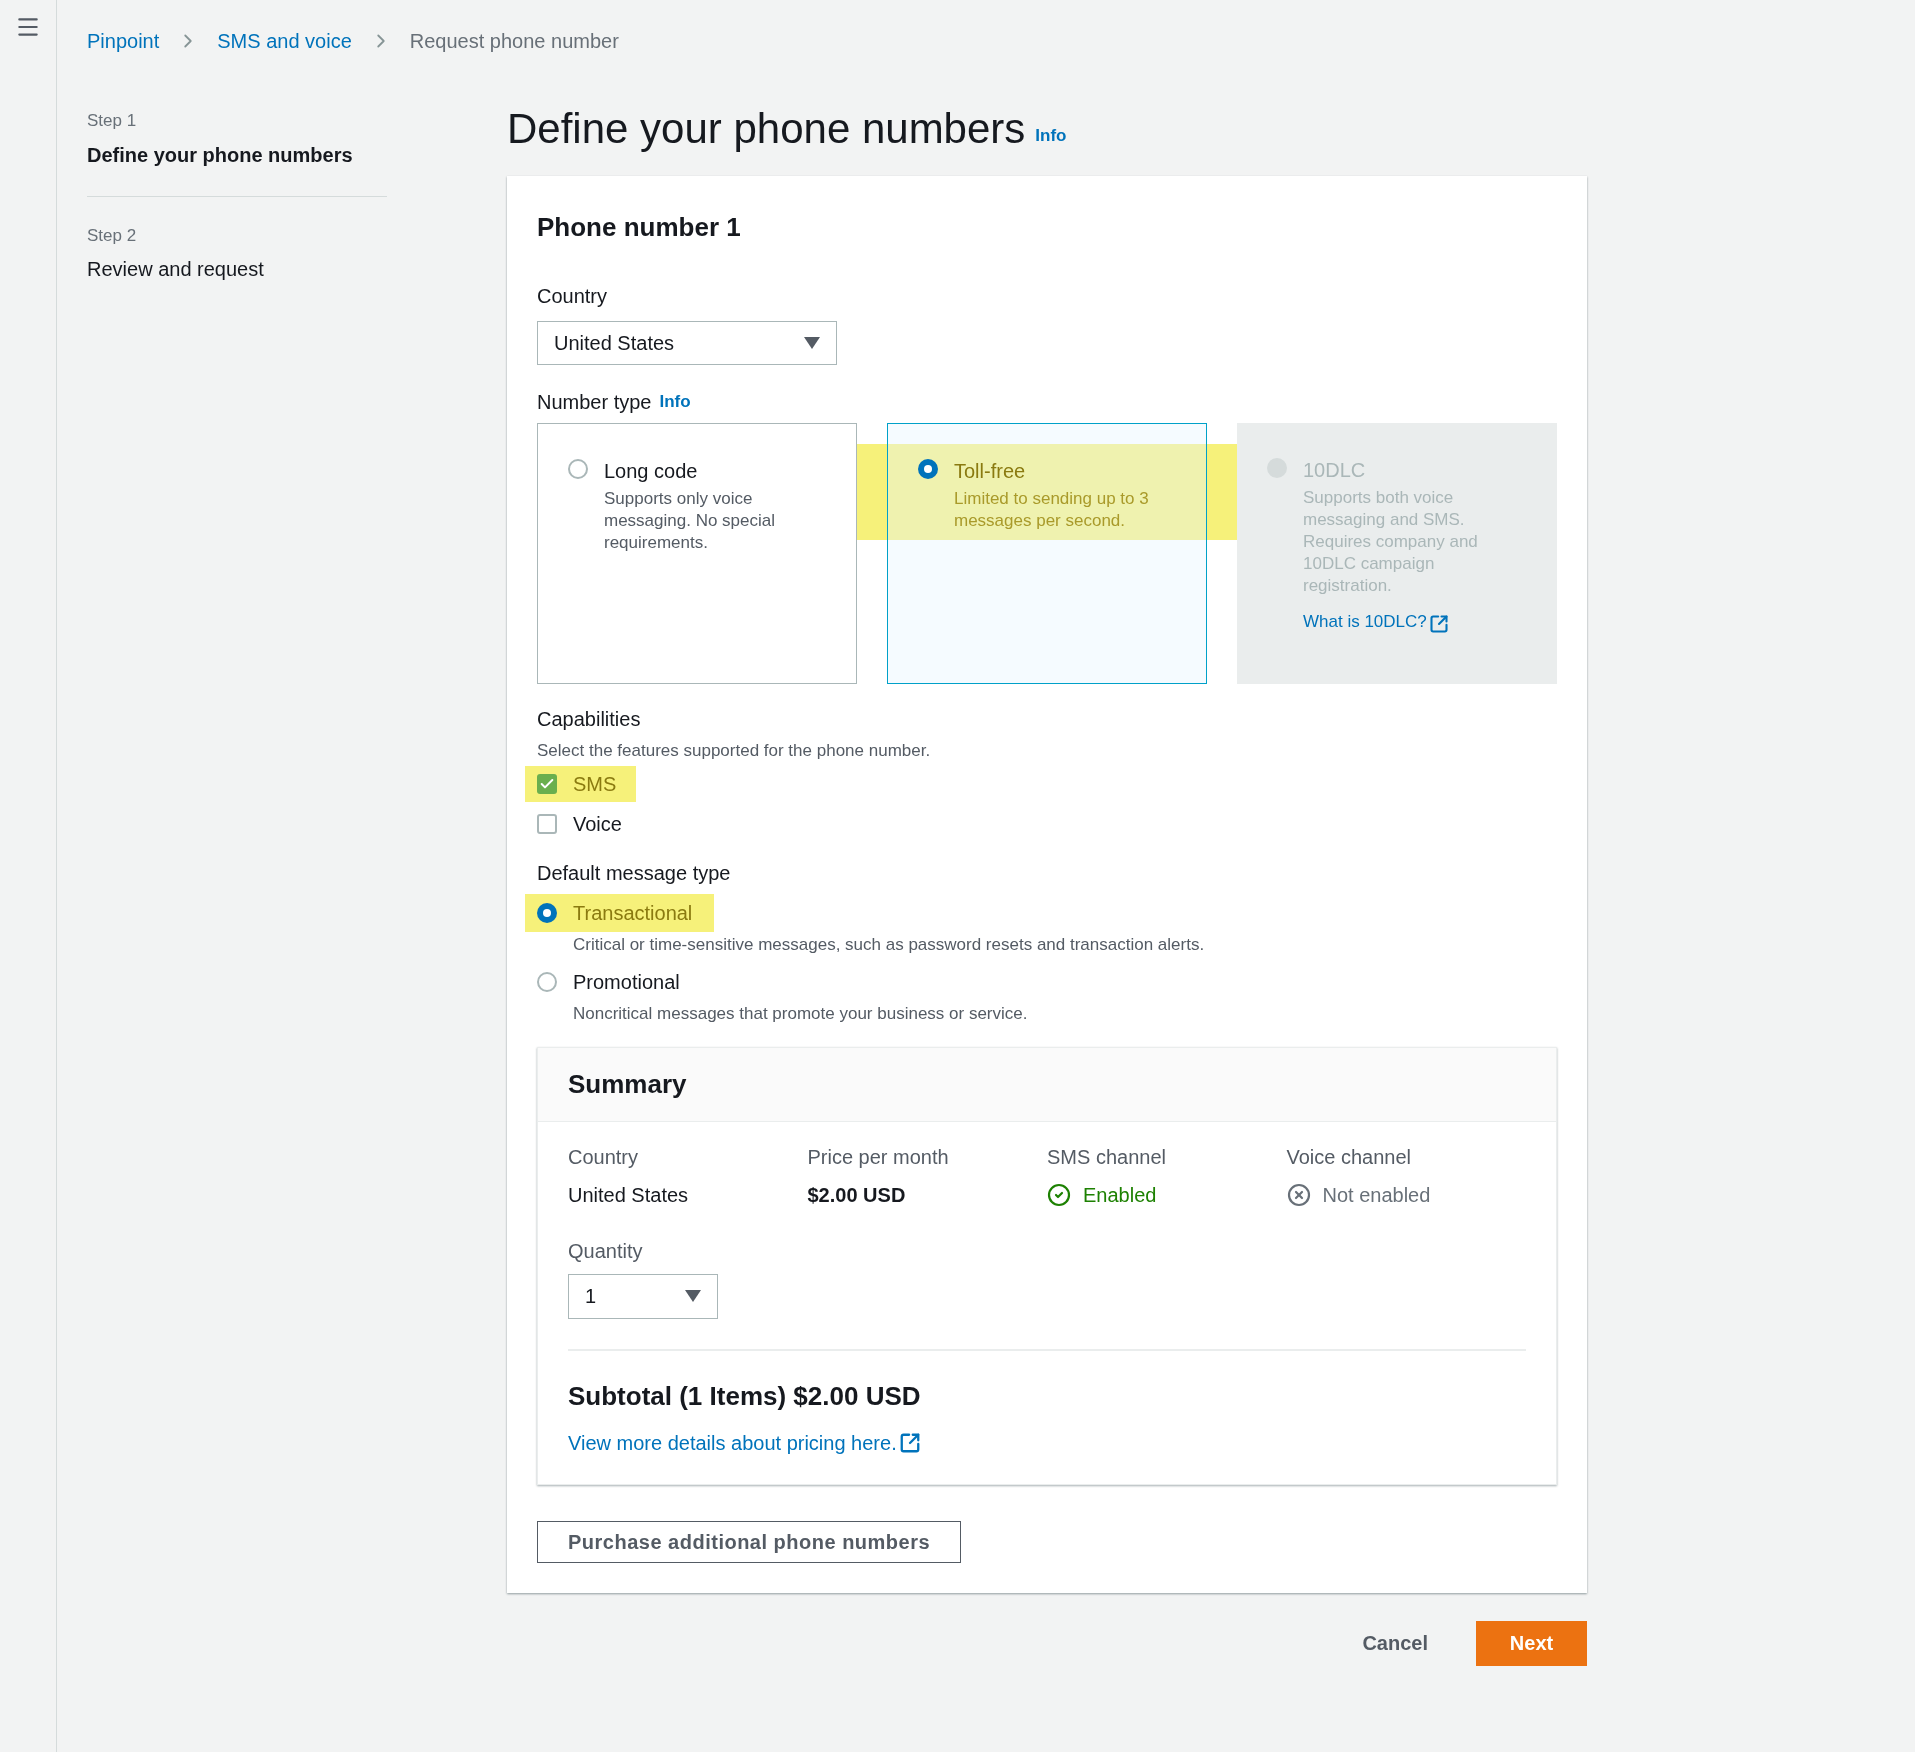  Describe the element at coordinates (766, 129) in the screenshot. I see `page-title: Define your phone numbers` at that location.